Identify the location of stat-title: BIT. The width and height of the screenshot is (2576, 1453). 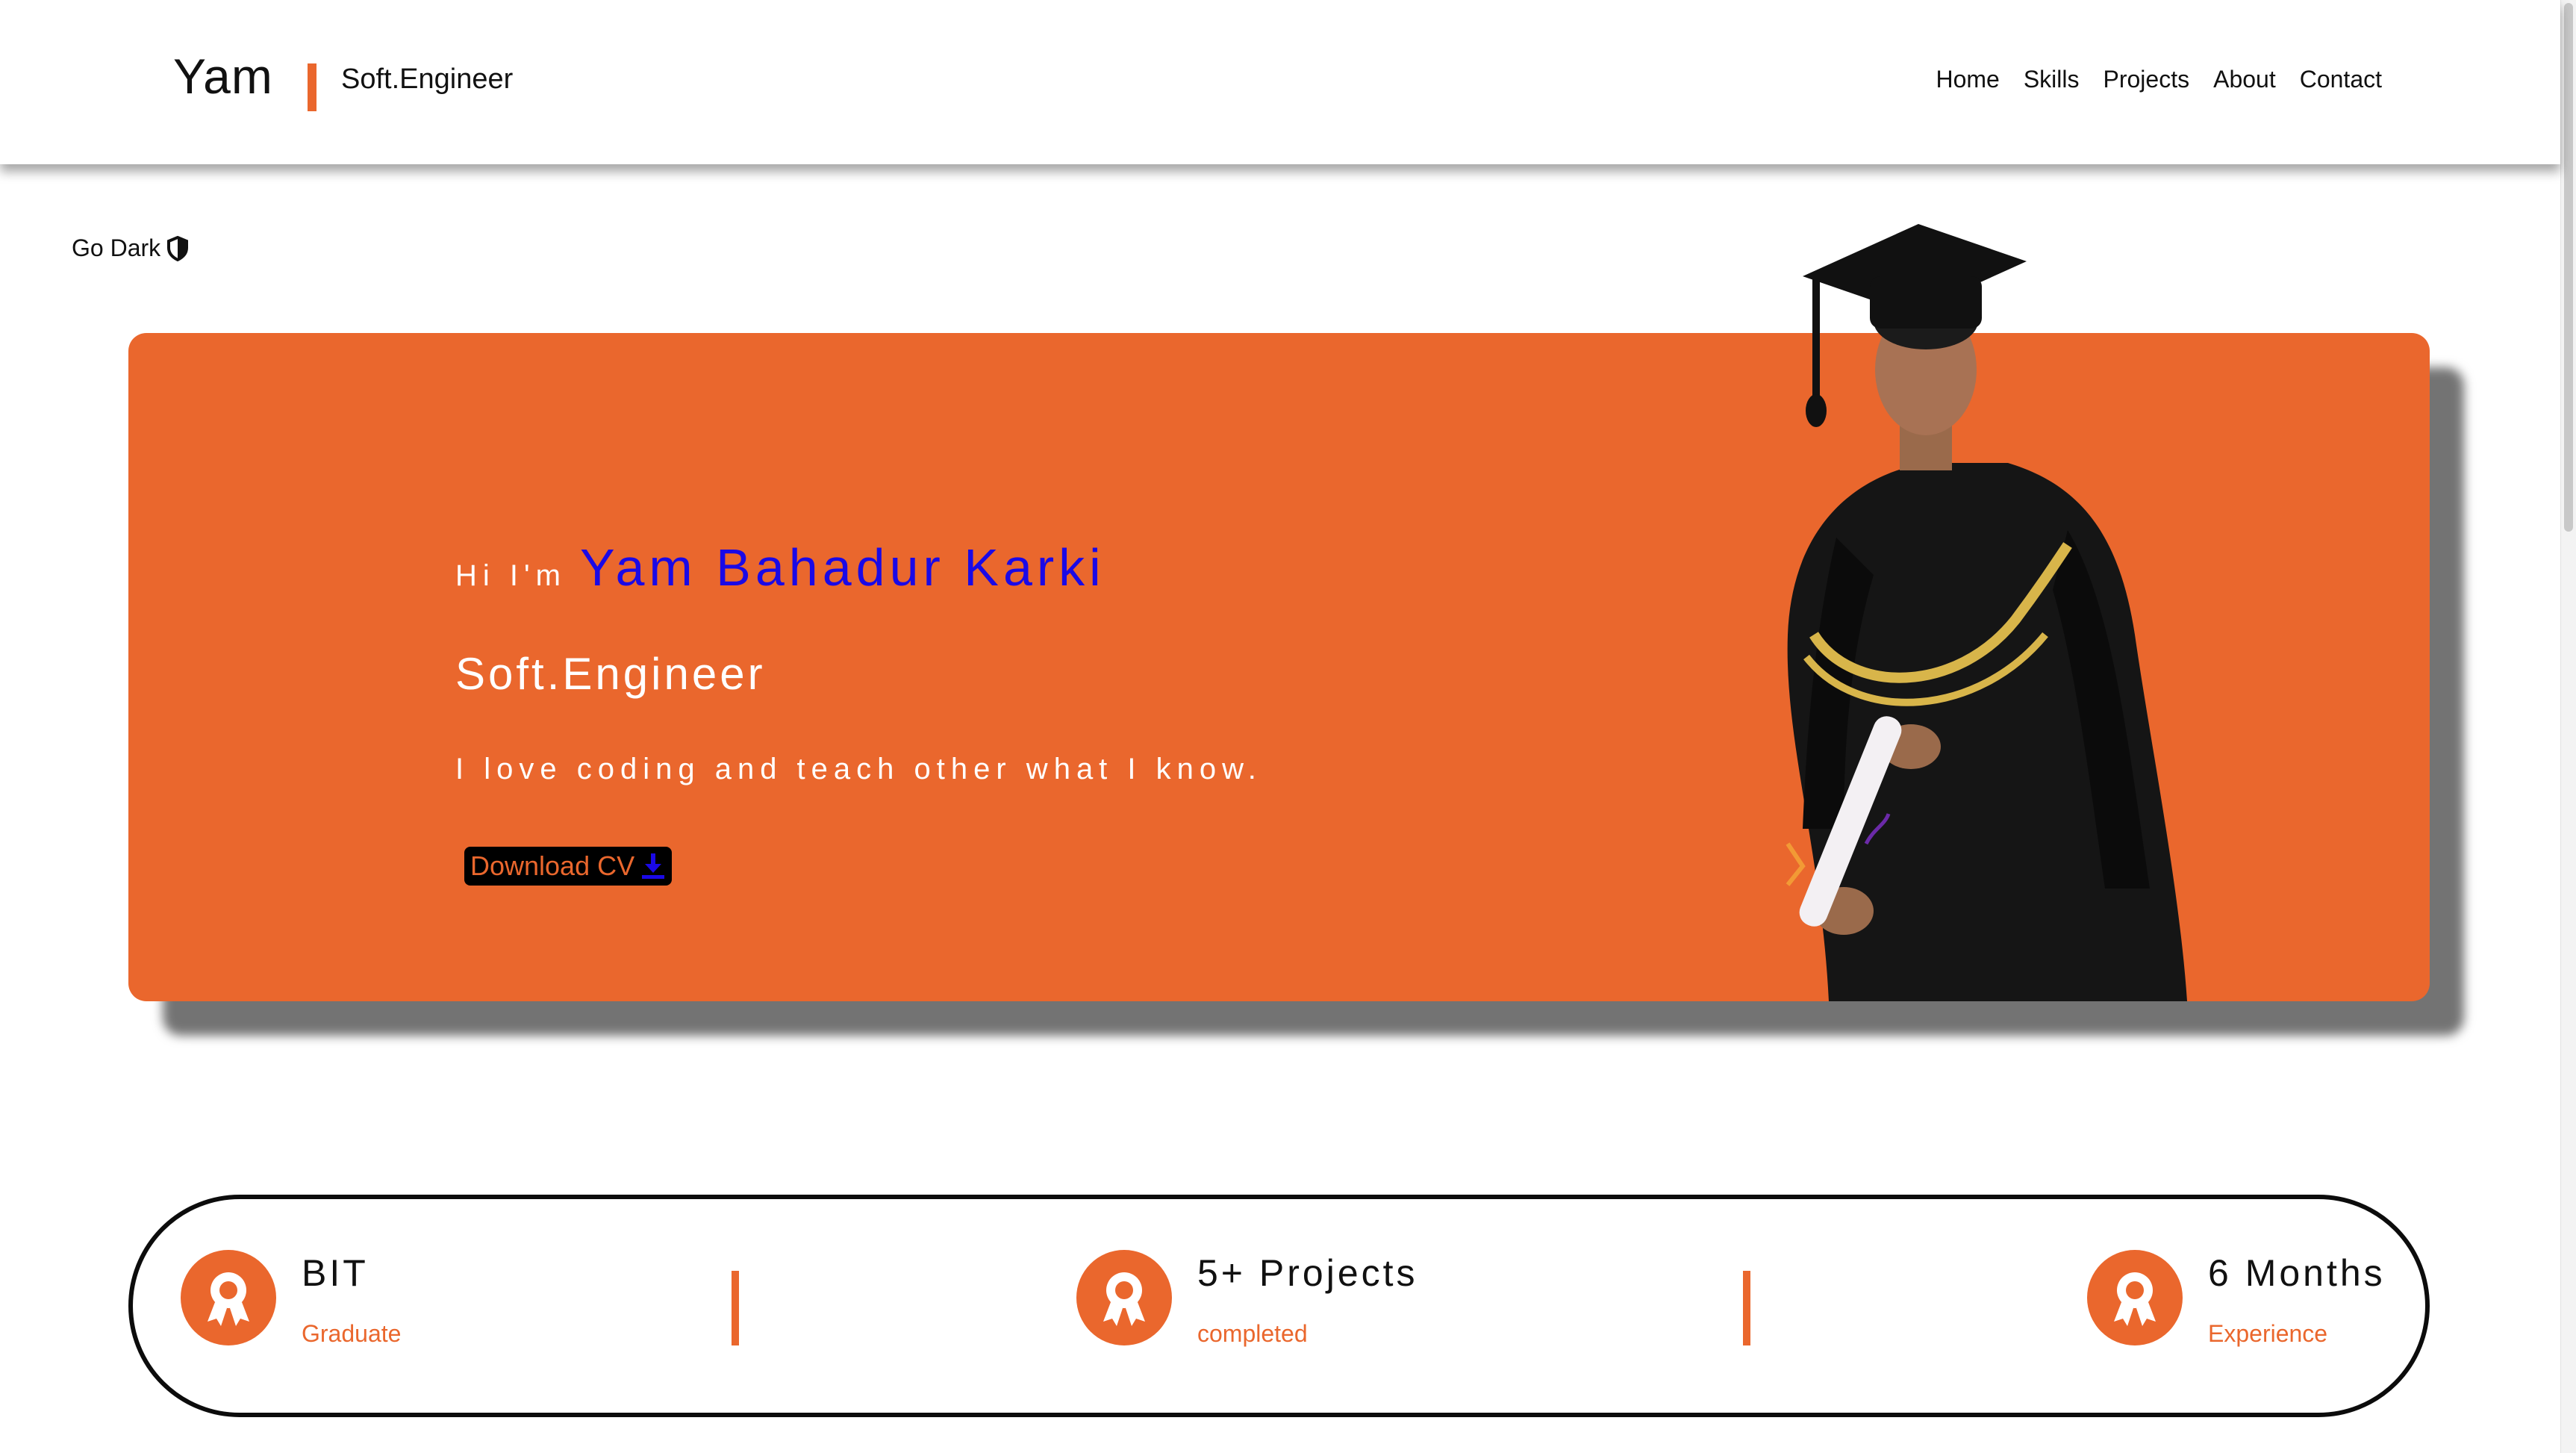
(335, 1273).